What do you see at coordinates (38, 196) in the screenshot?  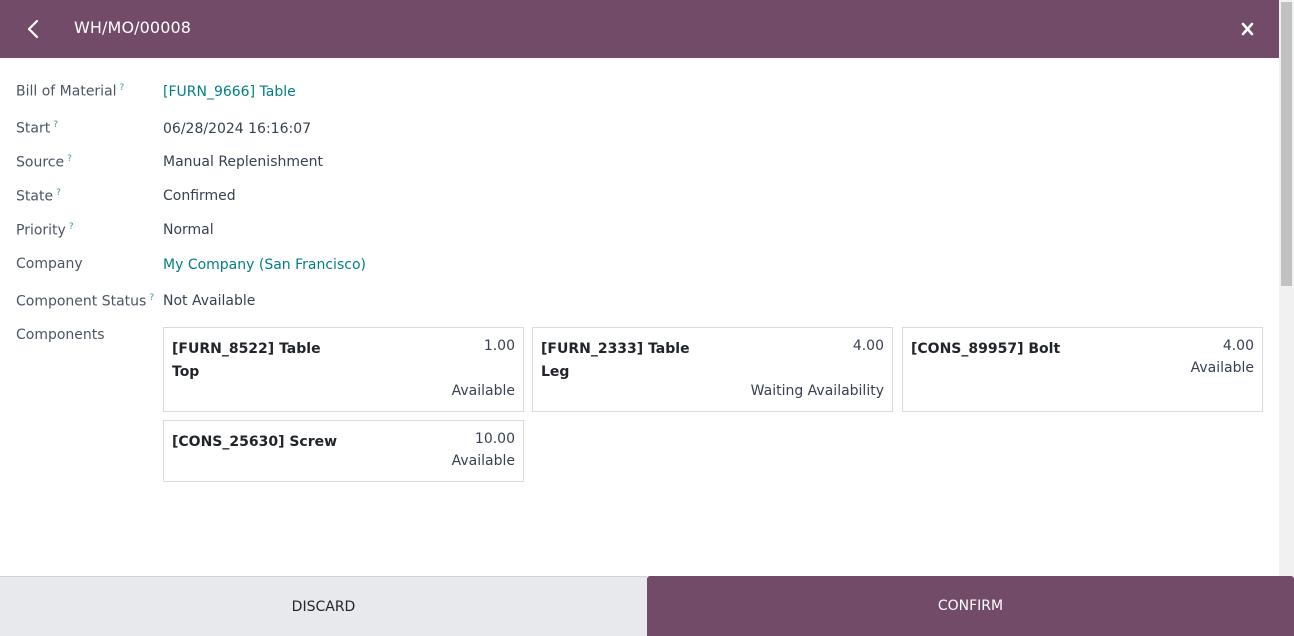 I see `field-label: State?` at bounding box center [38, 196].